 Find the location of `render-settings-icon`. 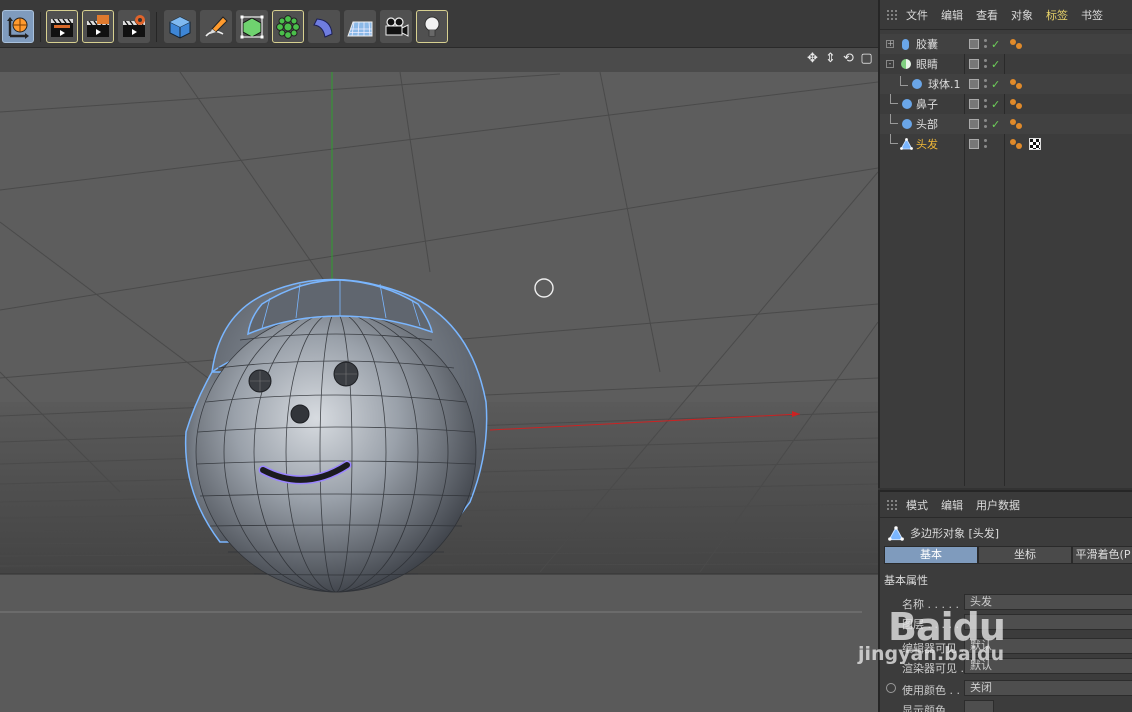

render-settings-icon is located at coordinates (134, 25).